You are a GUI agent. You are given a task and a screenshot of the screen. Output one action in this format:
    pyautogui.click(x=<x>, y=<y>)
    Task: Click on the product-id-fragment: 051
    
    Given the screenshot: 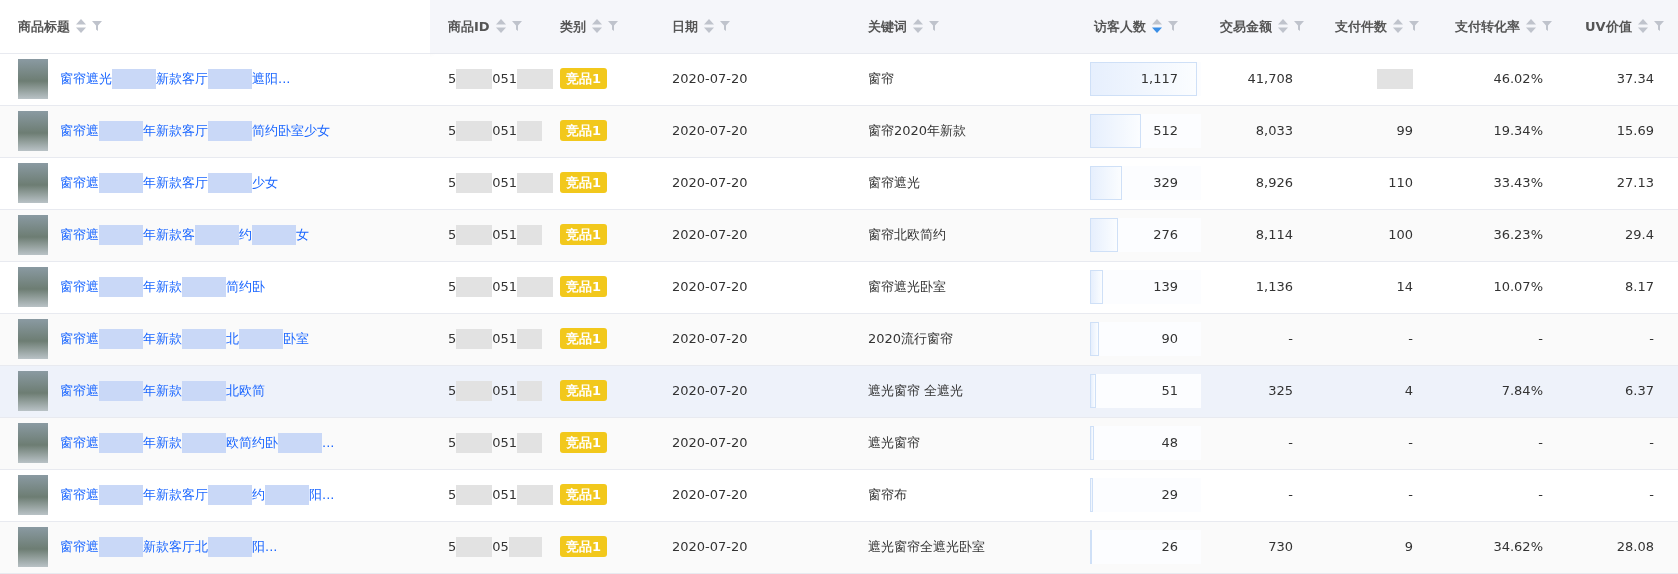 What is the action you would take?
    pyautogui.click(x=505, y=234)
    